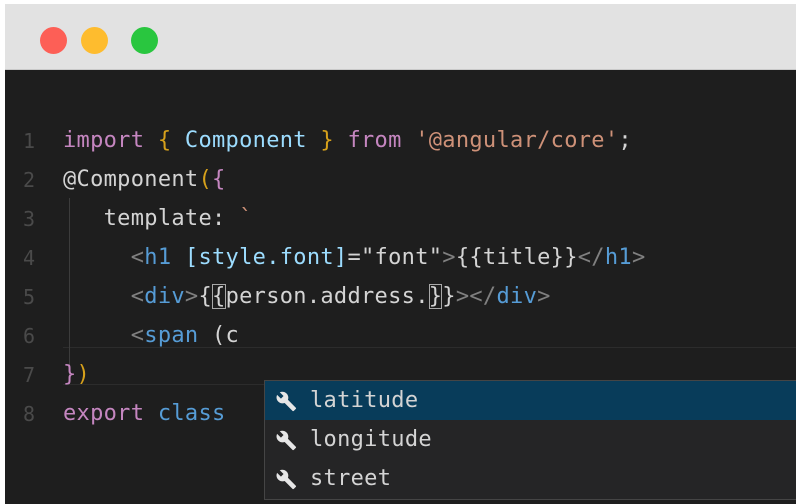 The width and height of the screenshot is (796, 504). What do you see at coordinates (29, 336) in the screenshot?
I see `line-number: 6` at bounding box center [29, 336].